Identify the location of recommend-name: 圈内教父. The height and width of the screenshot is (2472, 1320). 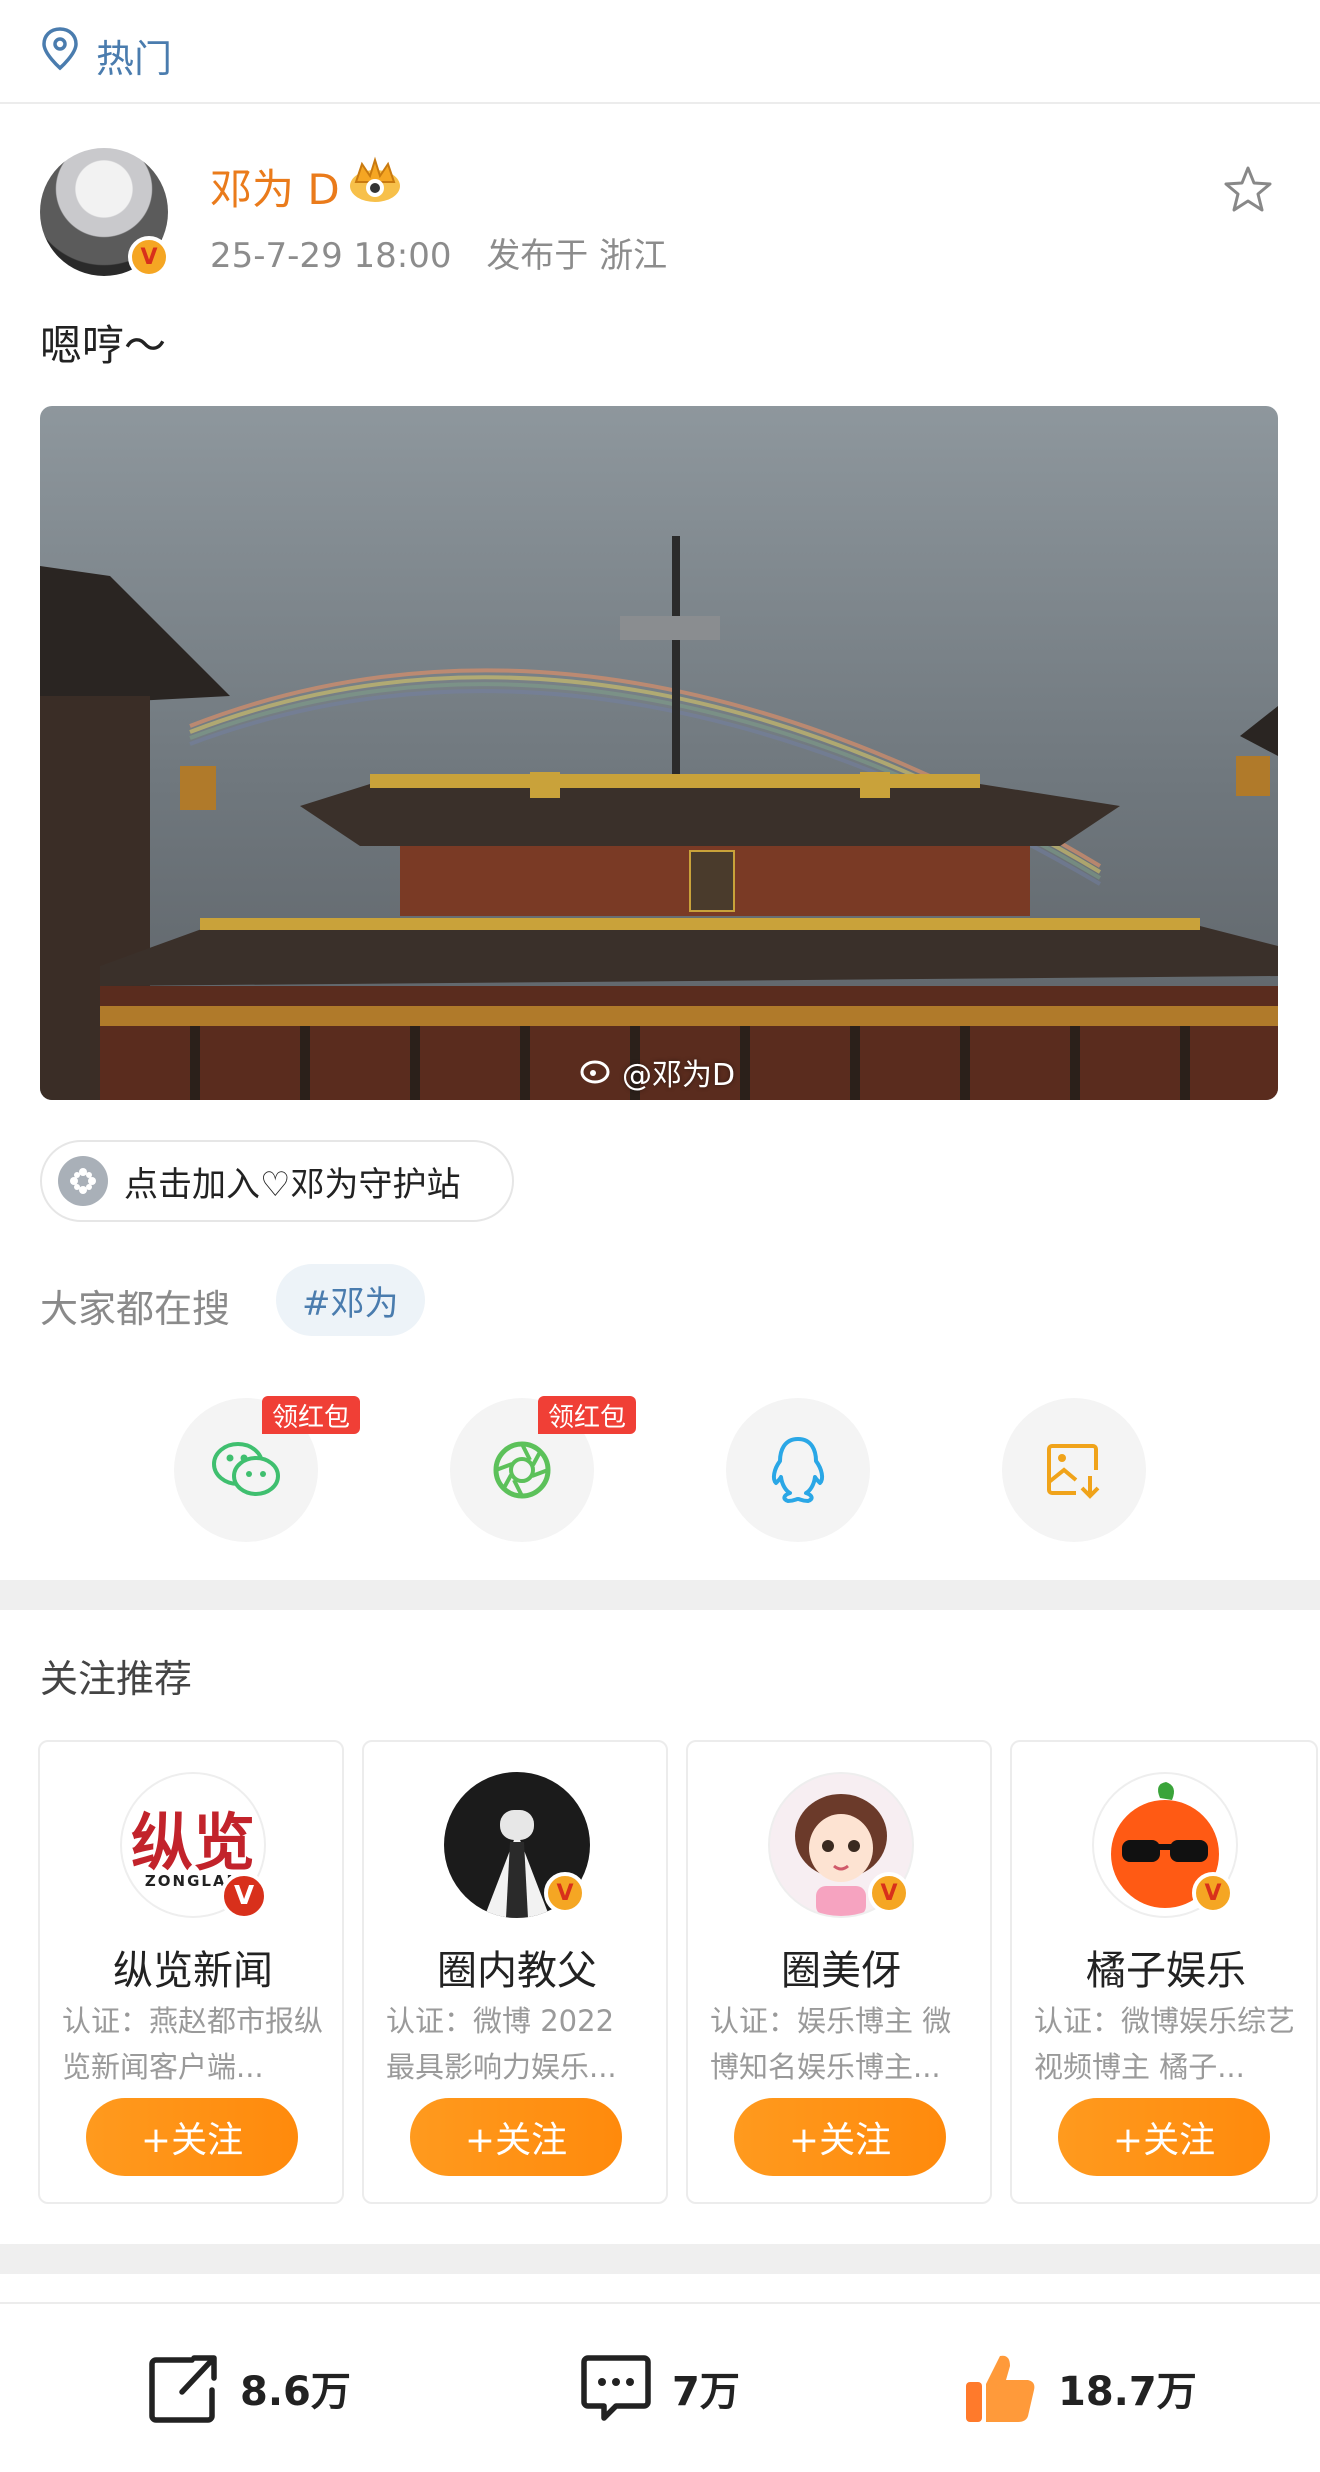
(517, 1971).